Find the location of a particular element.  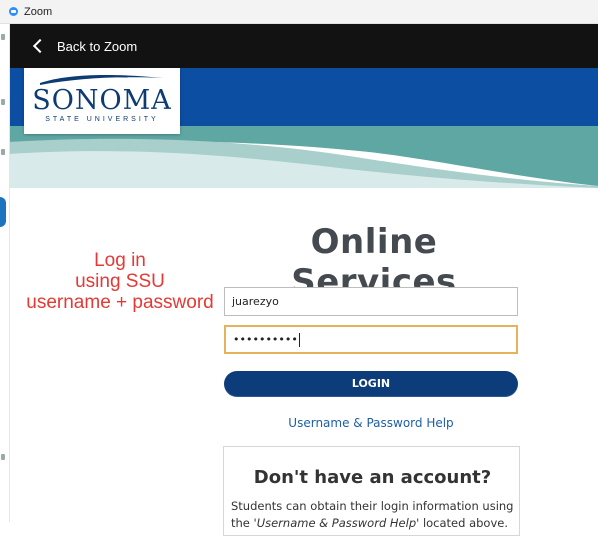

annotation-line: Log in is located at coordinates (120, 260).